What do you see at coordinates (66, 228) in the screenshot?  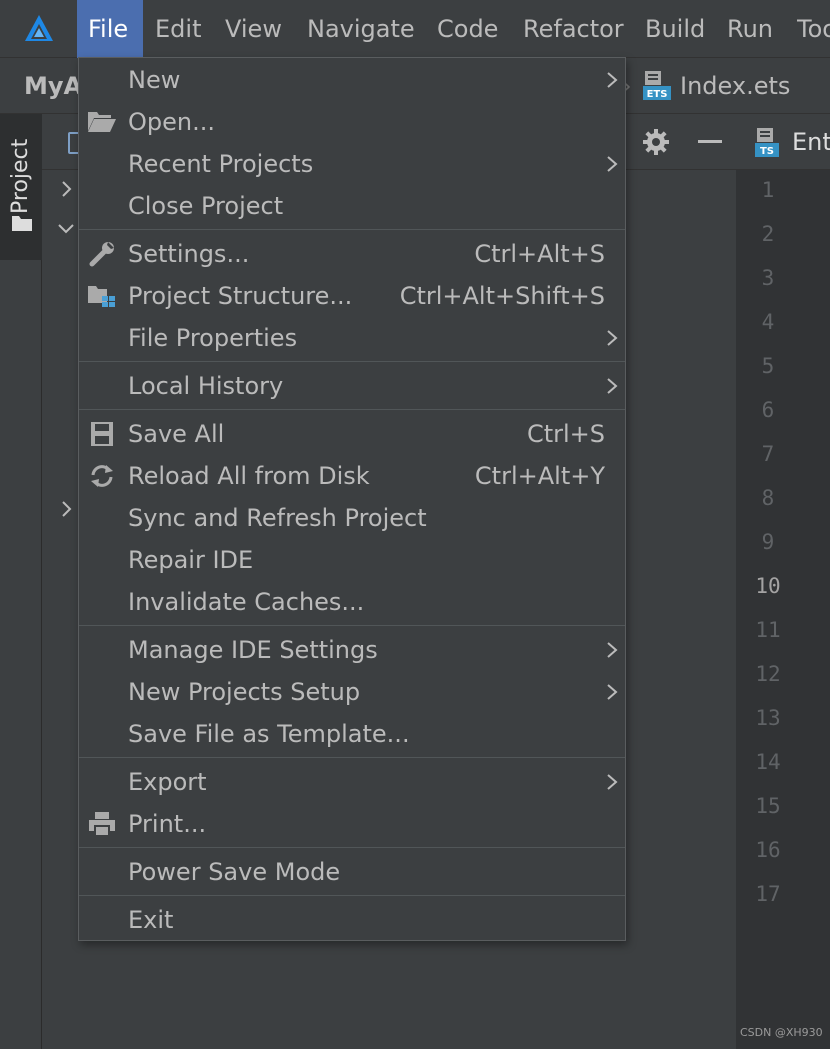 I see `chevron-down-icon` at bounding box center [66, 228].